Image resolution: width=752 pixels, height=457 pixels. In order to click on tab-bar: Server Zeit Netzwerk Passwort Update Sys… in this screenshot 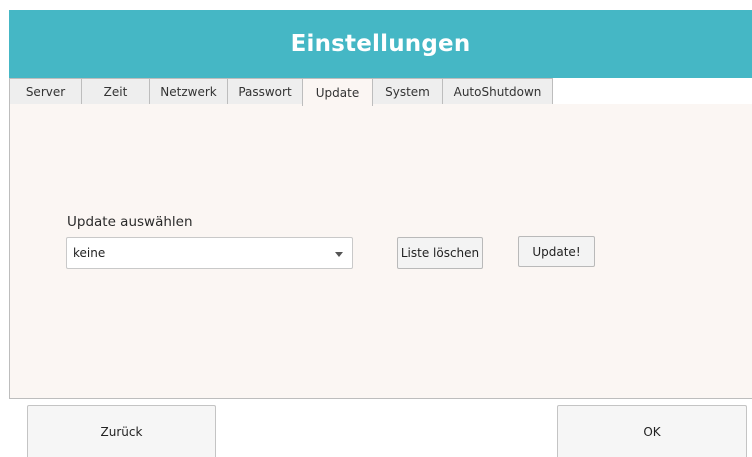, I will do `click(380, 92)`.